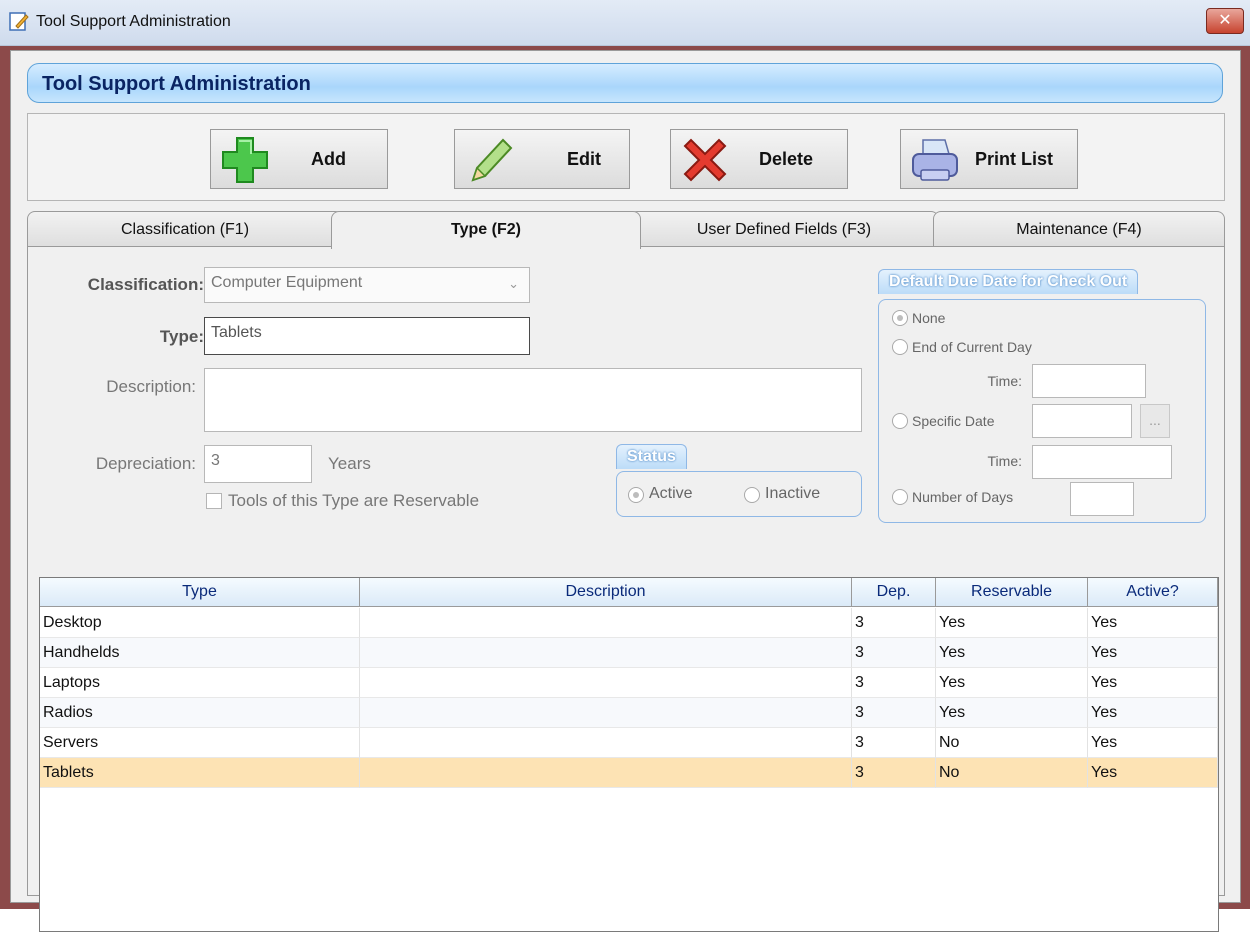  I want to click on due-none-label: None, so click(929, 318).